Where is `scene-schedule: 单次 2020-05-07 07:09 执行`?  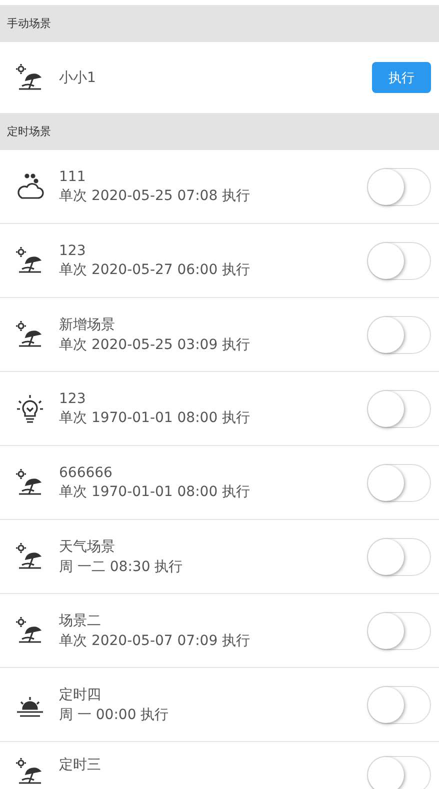 scene-schedule: 单次 2020-05-07 07:09 执行 is located at coordinates (155, 641).